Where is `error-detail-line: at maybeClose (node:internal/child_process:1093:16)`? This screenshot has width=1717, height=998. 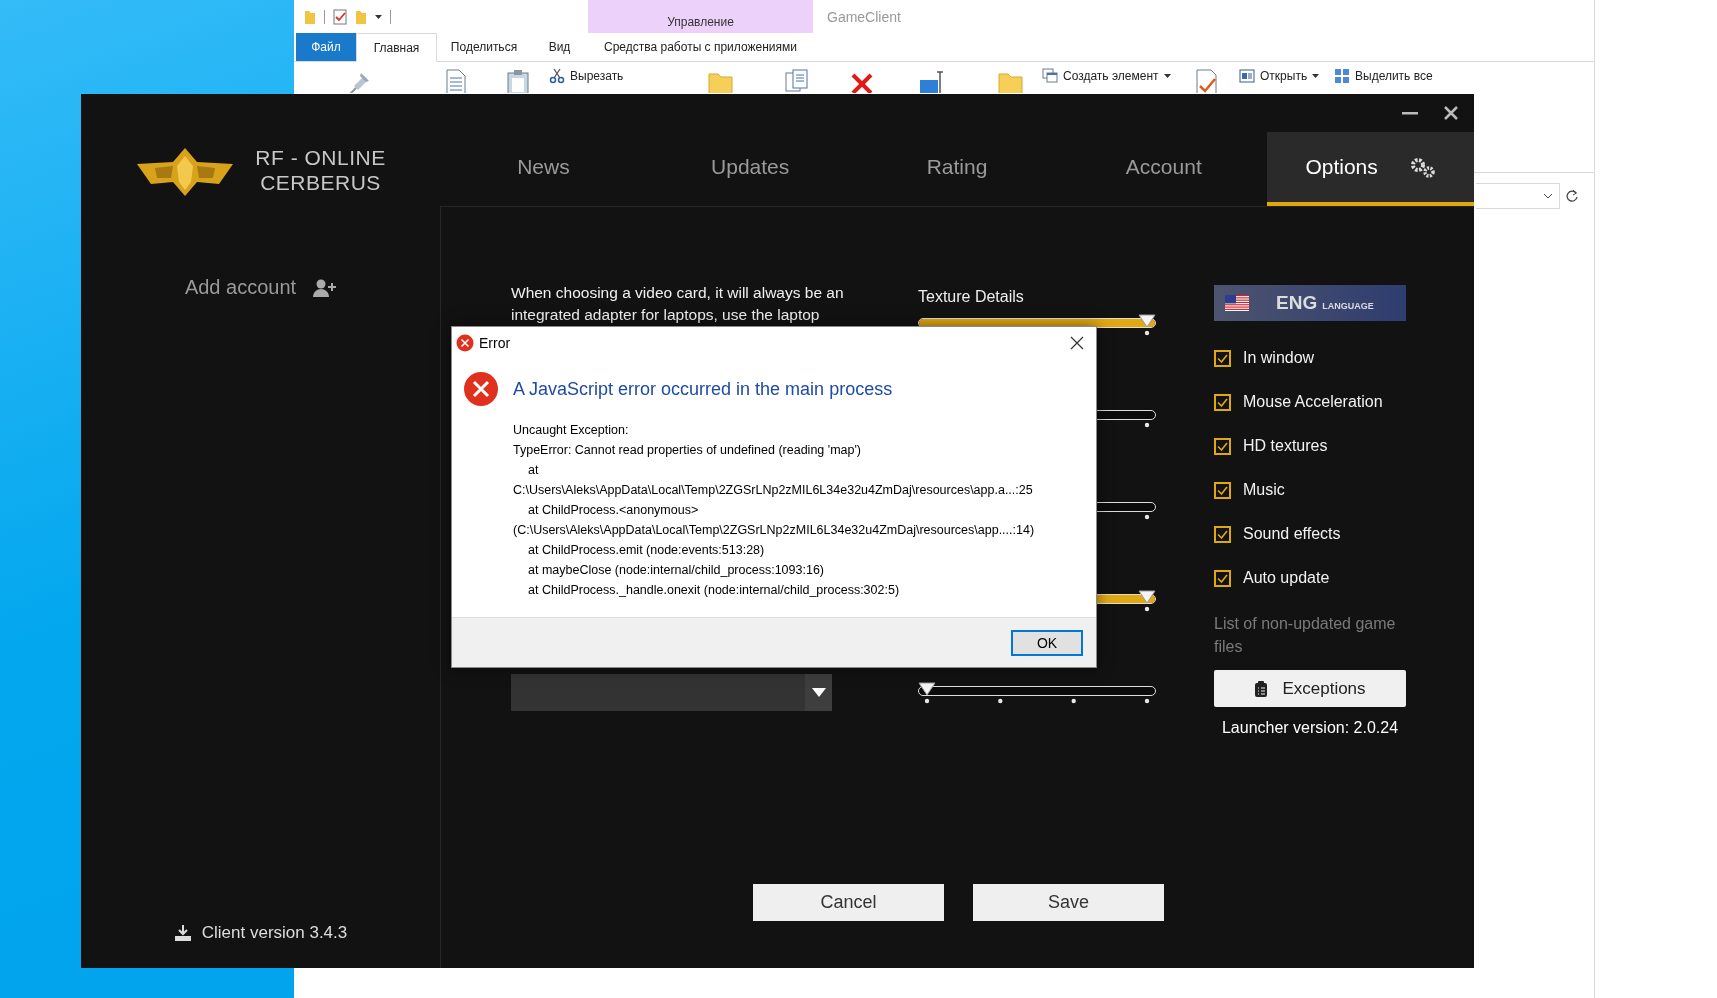 error-detail-line: at maybeClose (node:internal/child_process:1093:16) is located at coordinates (676, 570).